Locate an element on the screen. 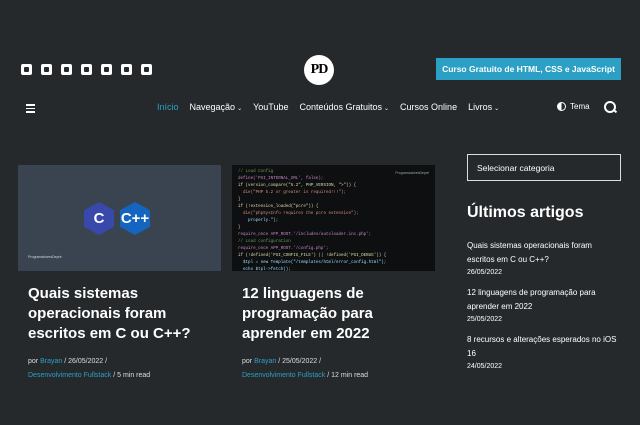  twitter-icon is located at coordinates (46, 69).